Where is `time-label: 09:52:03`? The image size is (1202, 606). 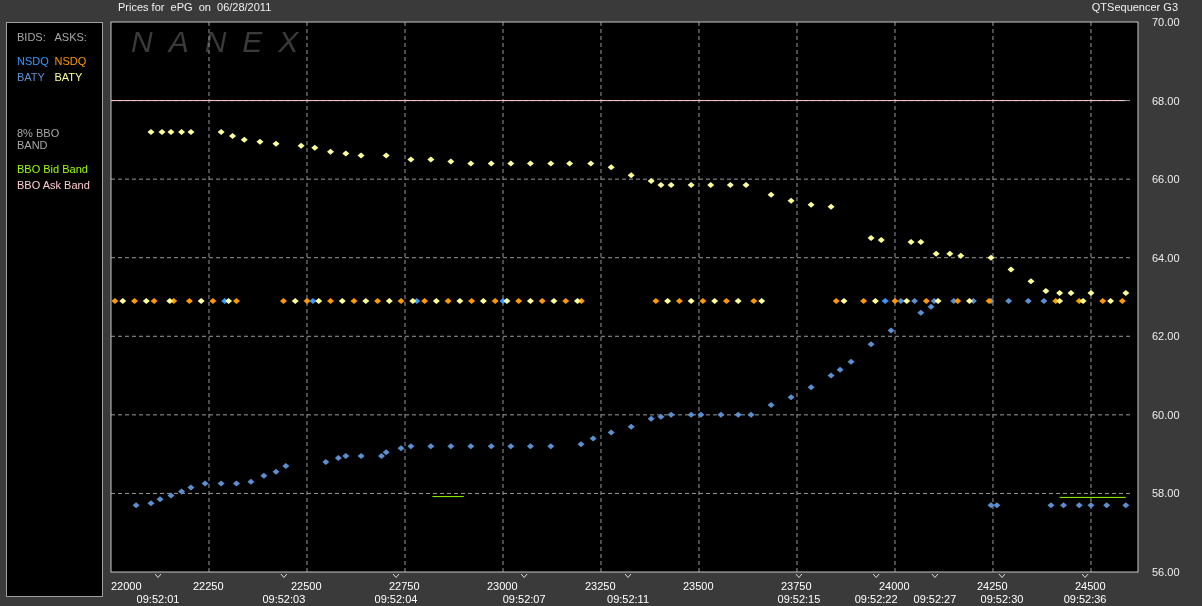
time-label: 09:52:03 is located at coordinates (284, 599).